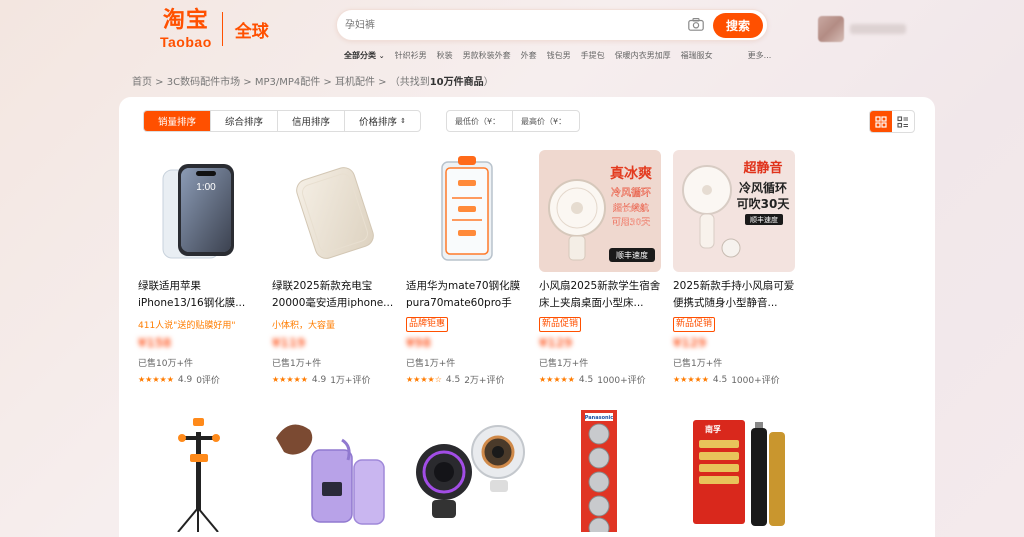 This screenshot has height=537, width=1024. What do you see at coordinates (186, 41) in the screenshot?
I see `logo-en-text: Taobao` at bounding box center [186, 41].